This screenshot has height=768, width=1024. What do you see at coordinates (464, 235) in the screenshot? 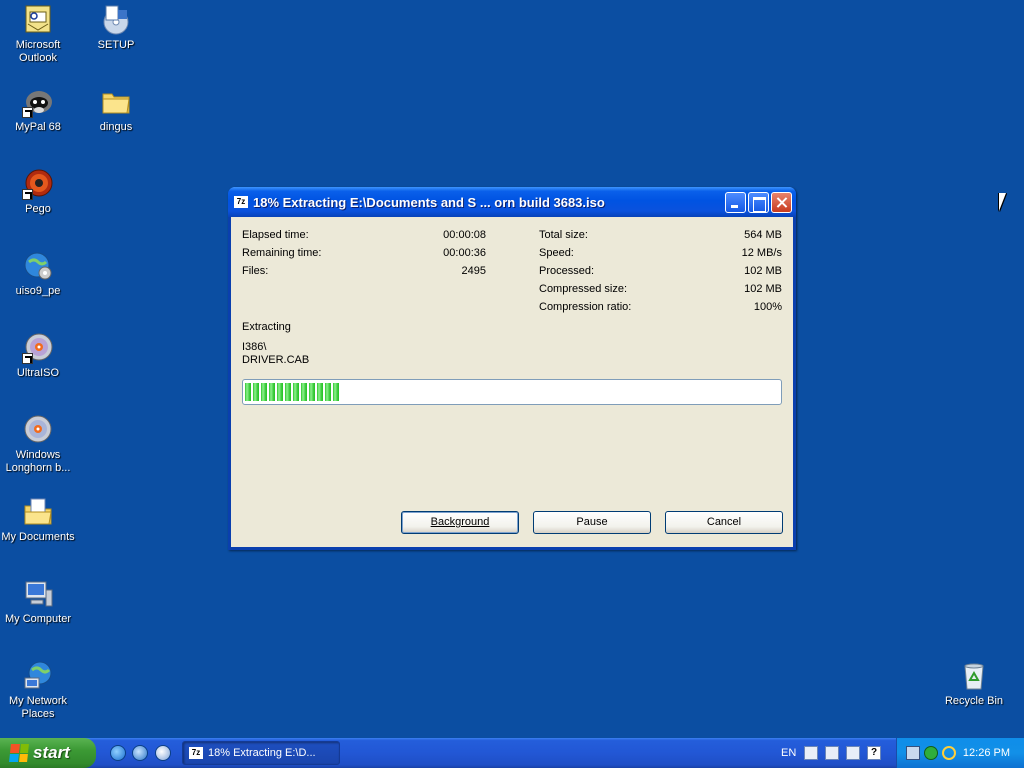
I see `stat-value: 00:00:08` at bounding box center [464, 235].